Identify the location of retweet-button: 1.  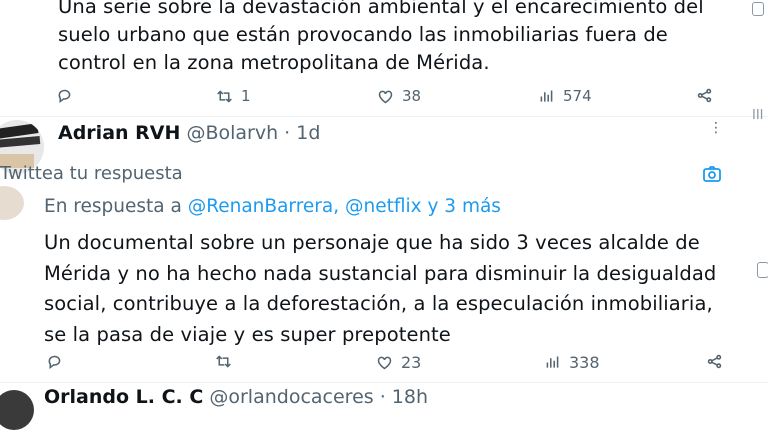
(233, 96).